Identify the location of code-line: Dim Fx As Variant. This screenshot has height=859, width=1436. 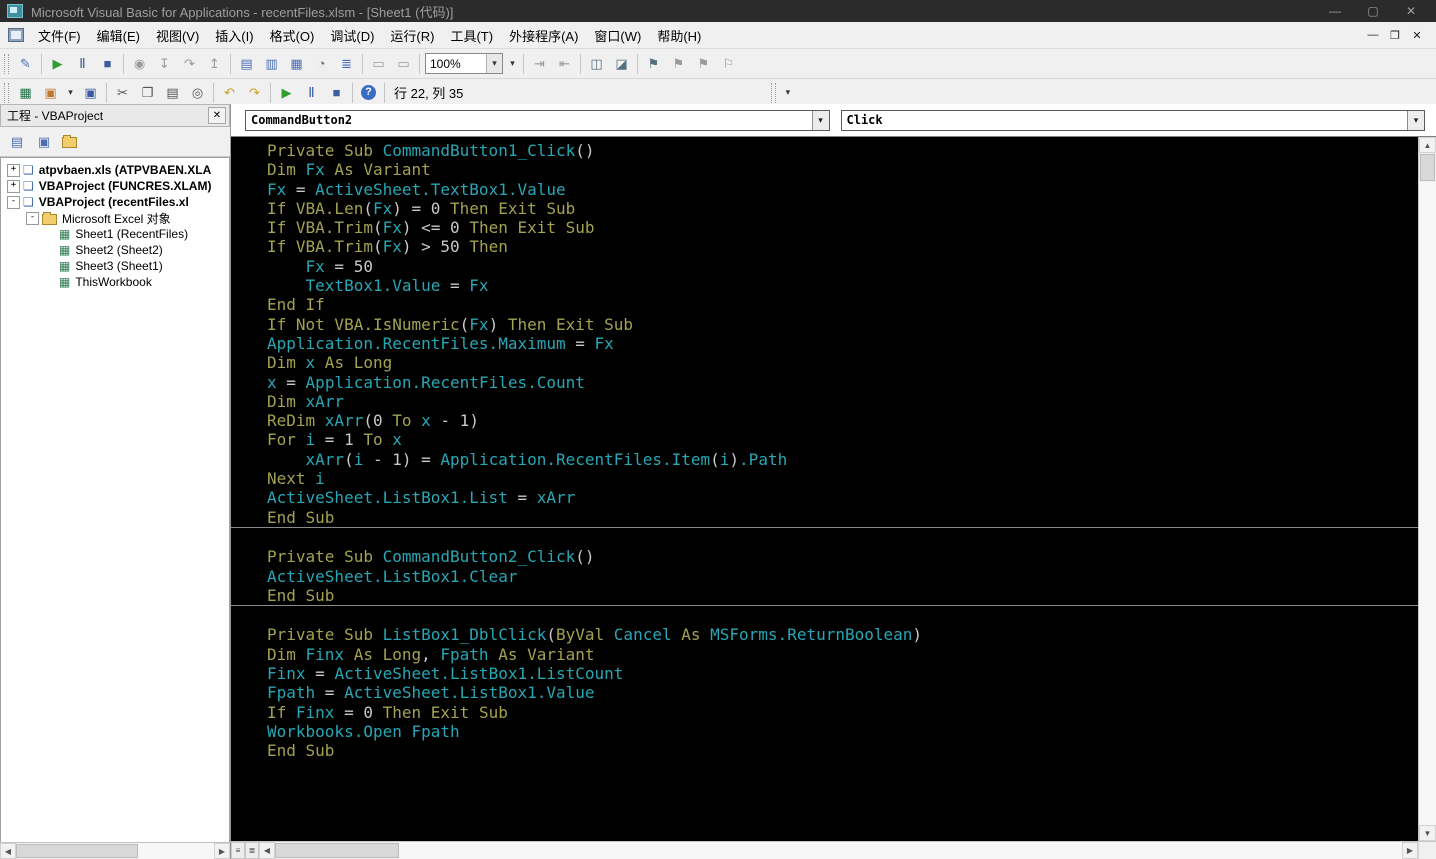
(824, 169).